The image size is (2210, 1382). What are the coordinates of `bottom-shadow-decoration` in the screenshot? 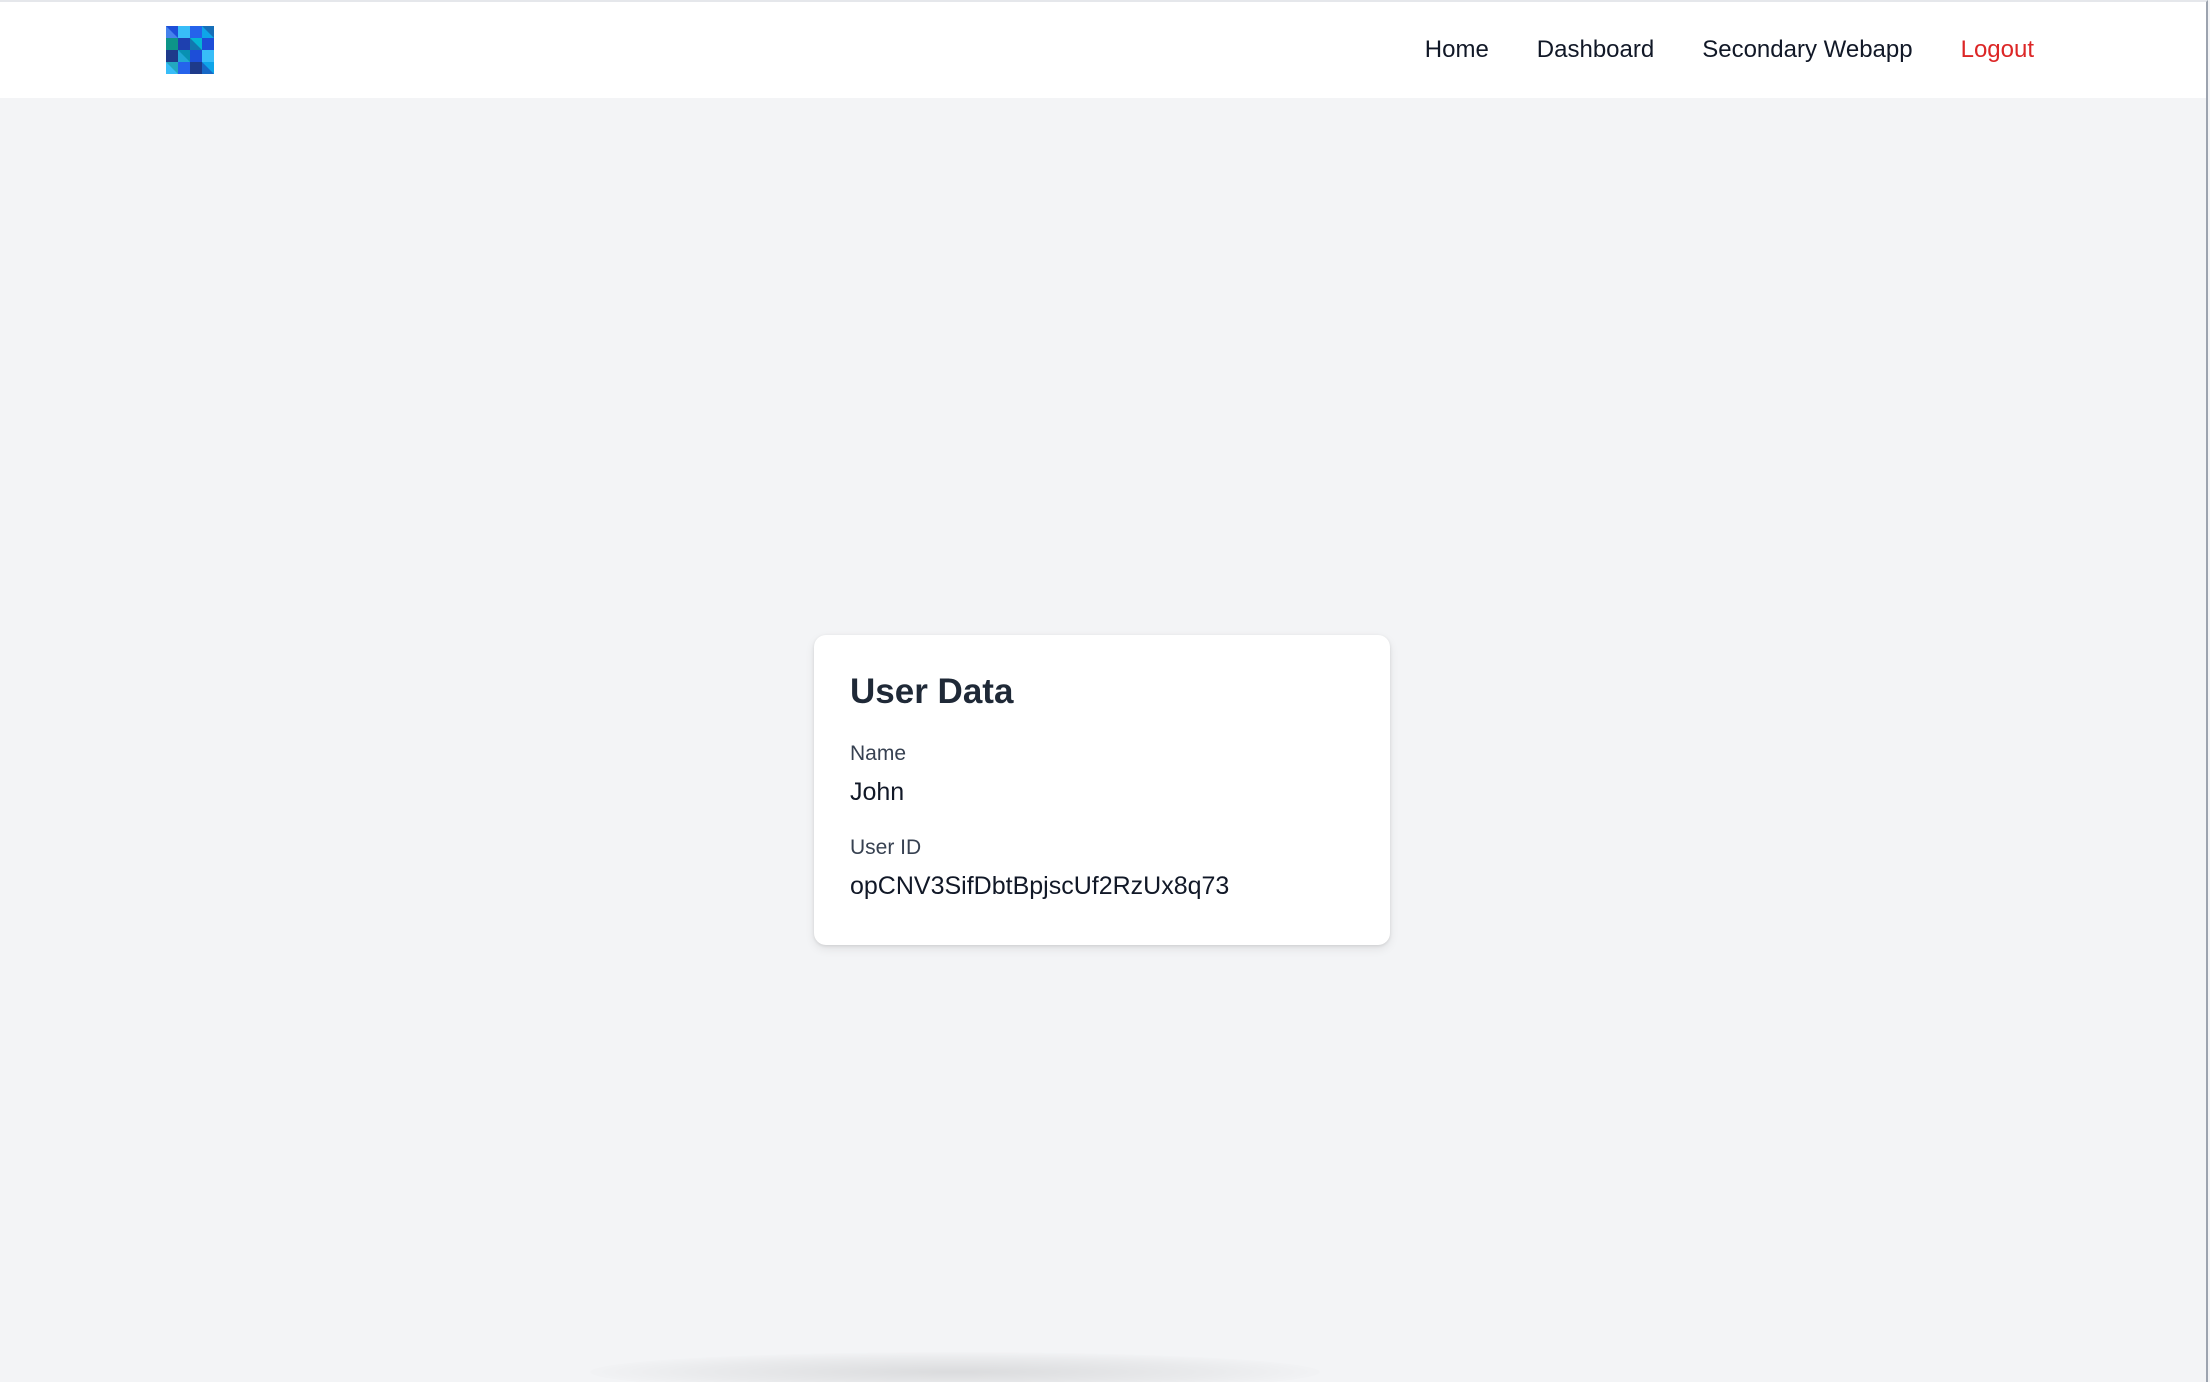 It's located at (955, 1367).